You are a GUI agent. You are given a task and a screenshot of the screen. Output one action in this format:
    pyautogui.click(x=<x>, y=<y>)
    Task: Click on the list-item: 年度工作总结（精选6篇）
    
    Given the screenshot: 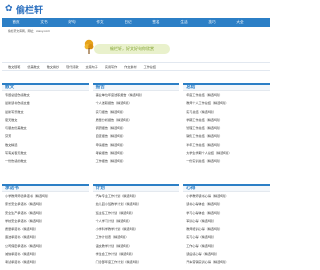 What is the action you would take?
    pyautogui.click(x=226, y=95)
    